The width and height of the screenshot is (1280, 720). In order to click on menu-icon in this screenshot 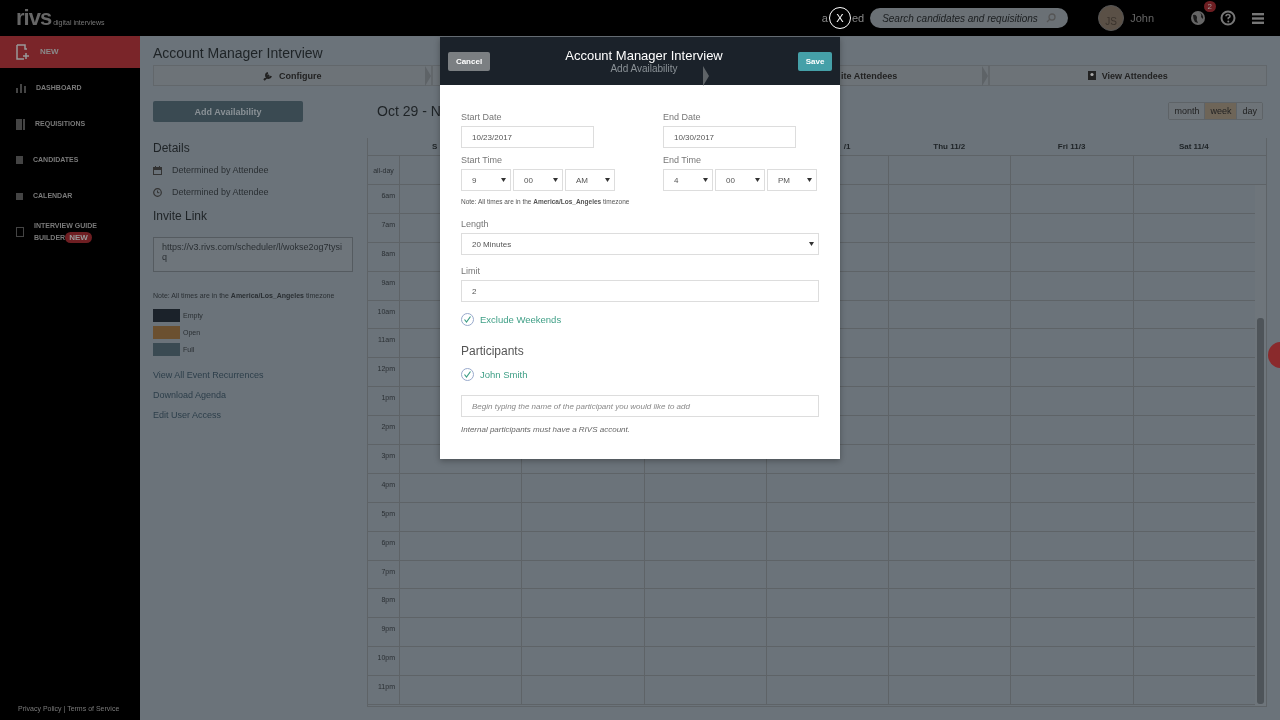, I will do `click(1258, 18)`.